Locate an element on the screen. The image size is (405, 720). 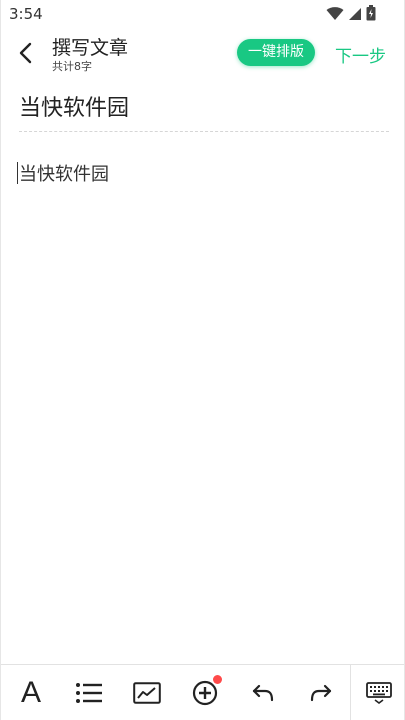
one-click-format-button: 一键排版 is located at coordinates (276, 52).